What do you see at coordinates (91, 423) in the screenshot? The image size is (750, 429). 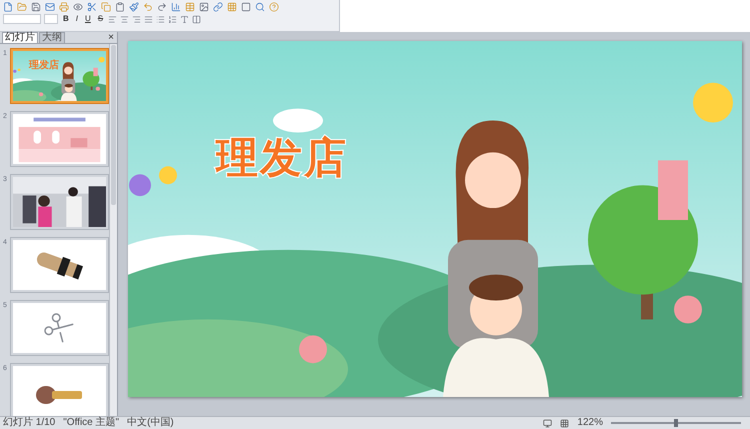 I see `theme-name: "Office 主题"` at bounding box center [91, 423].